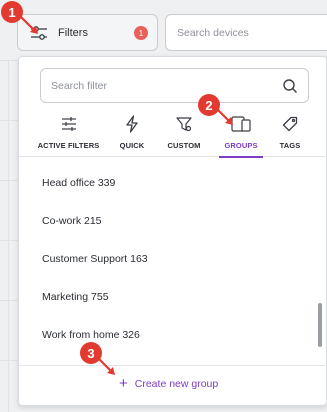 The width and height of the screenshot is (327, 412). I want to click on filter-tabs: ACTIVE FILTERS QUICK CUSTOM GROUPS TAGS, so click(173, 133).